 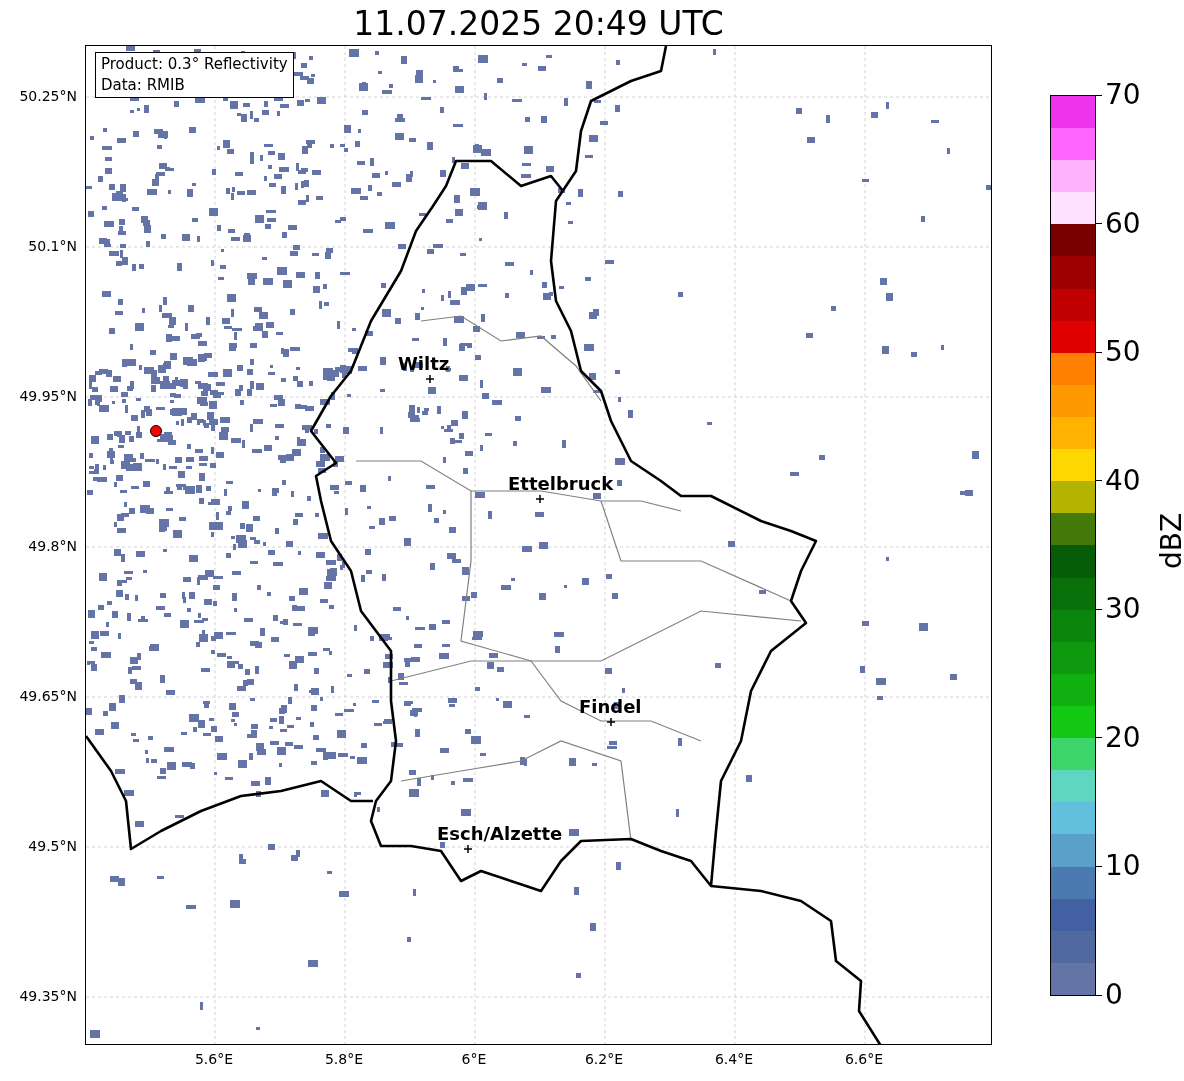 What do you see at coordinates (194, 64) in the screenshot?
I see `info-text: Product: 0.3° Reflectivity` at bounding box center [194, 64].